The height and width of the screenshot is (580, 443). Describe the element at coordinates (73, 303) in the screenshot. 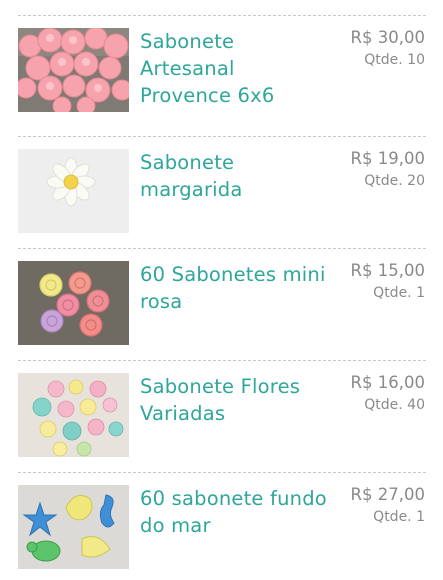

I see `mini-rose-soaps-image` at that location.